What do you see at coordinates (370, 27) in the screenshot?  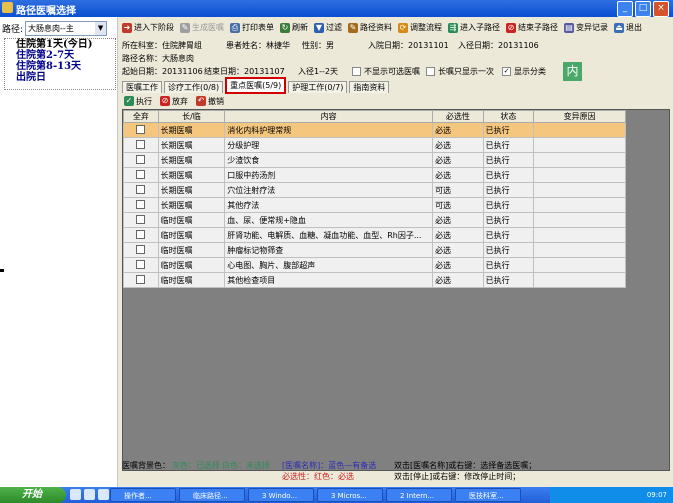 I see `toolbar-button: ✎ 路径资料` at bounding box center [370, 27].